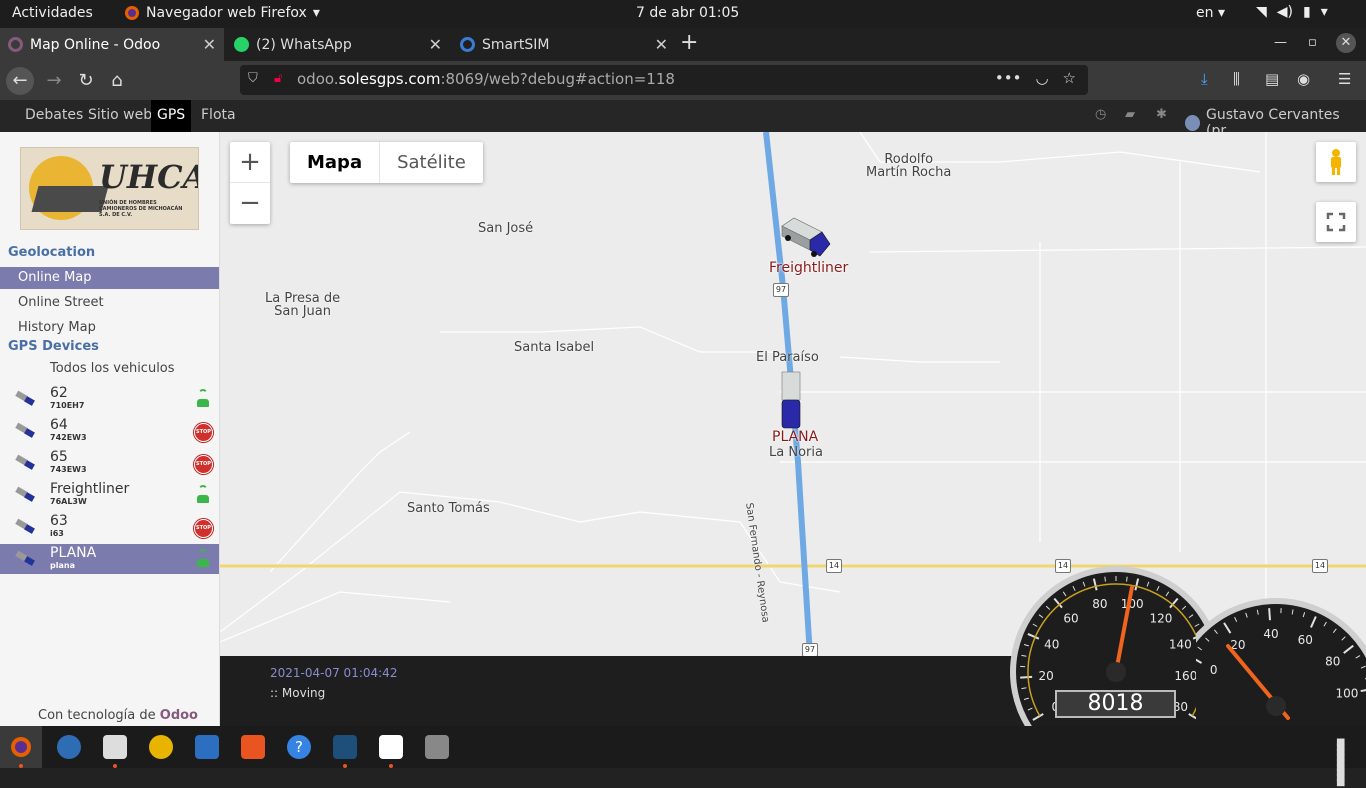 This screenshot has height=788, width=1366. Describe the element at coordinates (1312, 42) in the screenshot. I see `maximize-button: ▫` at that location.